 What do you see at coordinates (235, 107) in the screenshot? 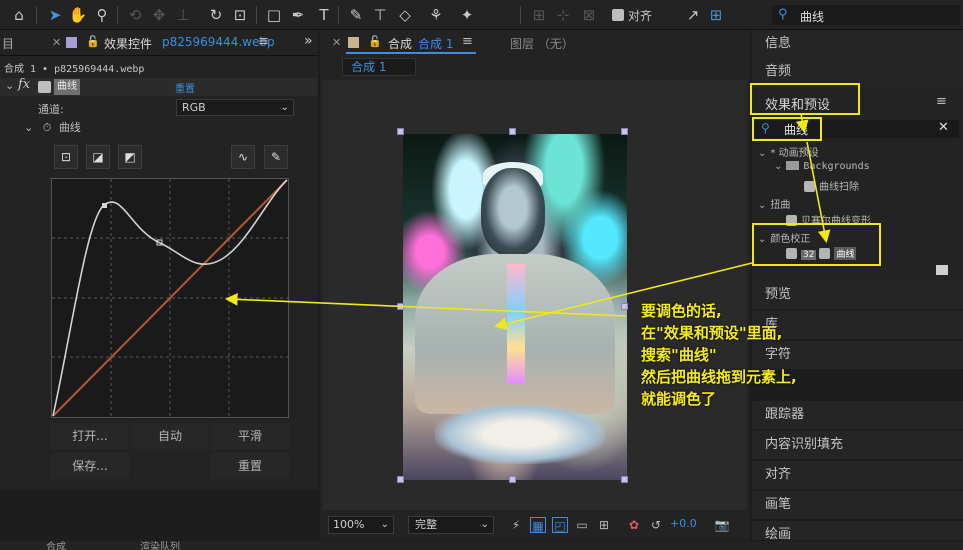
I see `channel-select: RGB ⌄` at bounding box center [235, 107].